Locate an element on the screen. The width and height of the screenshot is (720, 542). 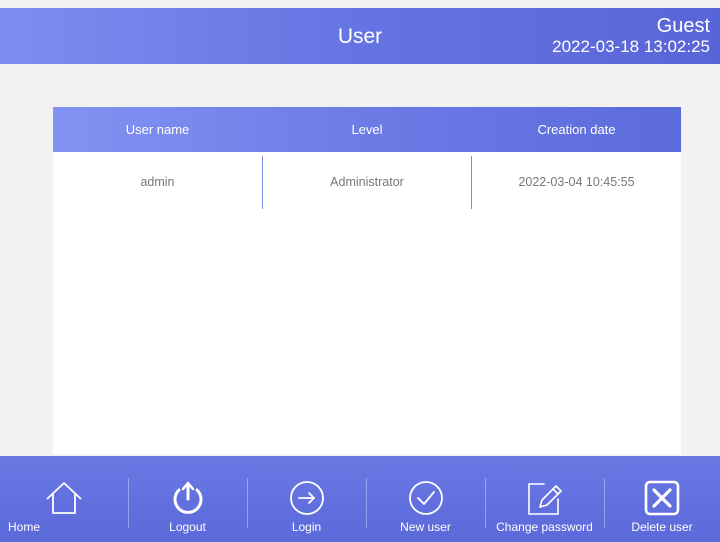
delete-user-label: Delete user is located at coordinates (662, 527).